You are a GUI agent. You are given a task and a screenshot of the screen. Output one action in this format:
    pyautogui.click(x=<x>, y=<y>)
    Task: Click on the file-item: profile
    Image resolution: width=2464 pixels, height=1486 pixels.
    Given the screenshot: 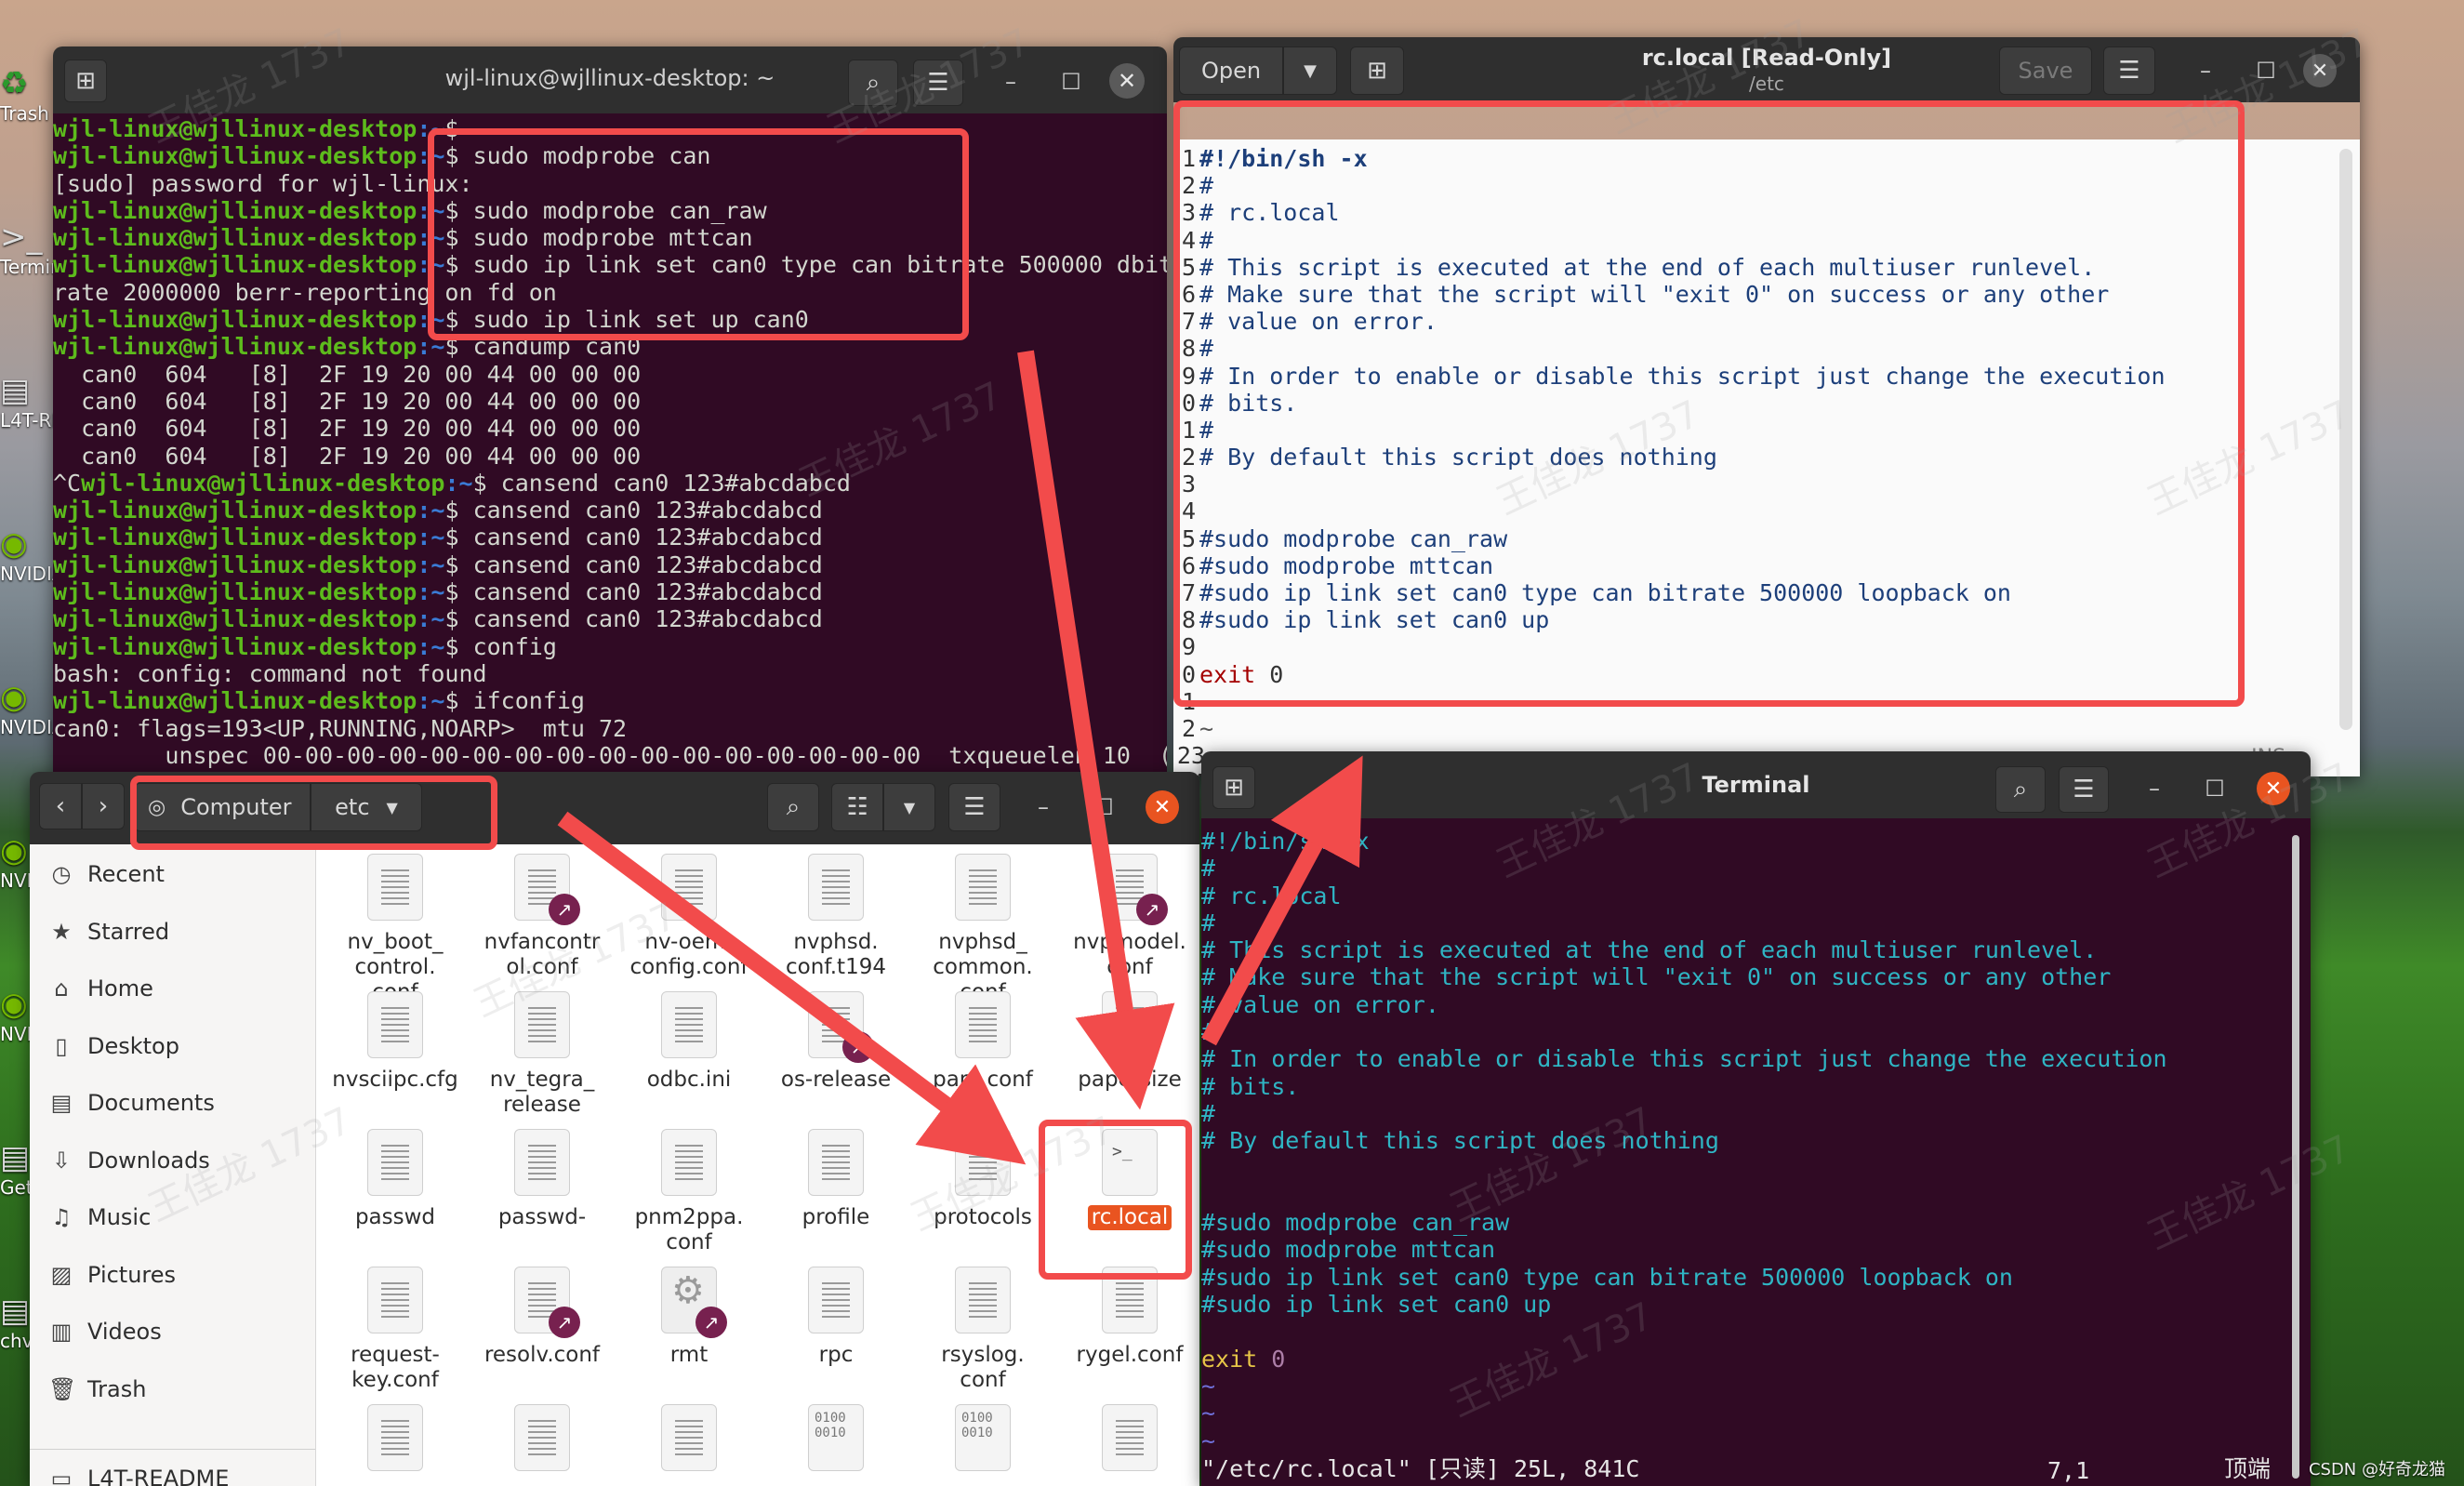 What is the action you would take?
    pyautogui.click(x=836, y=1179)
    